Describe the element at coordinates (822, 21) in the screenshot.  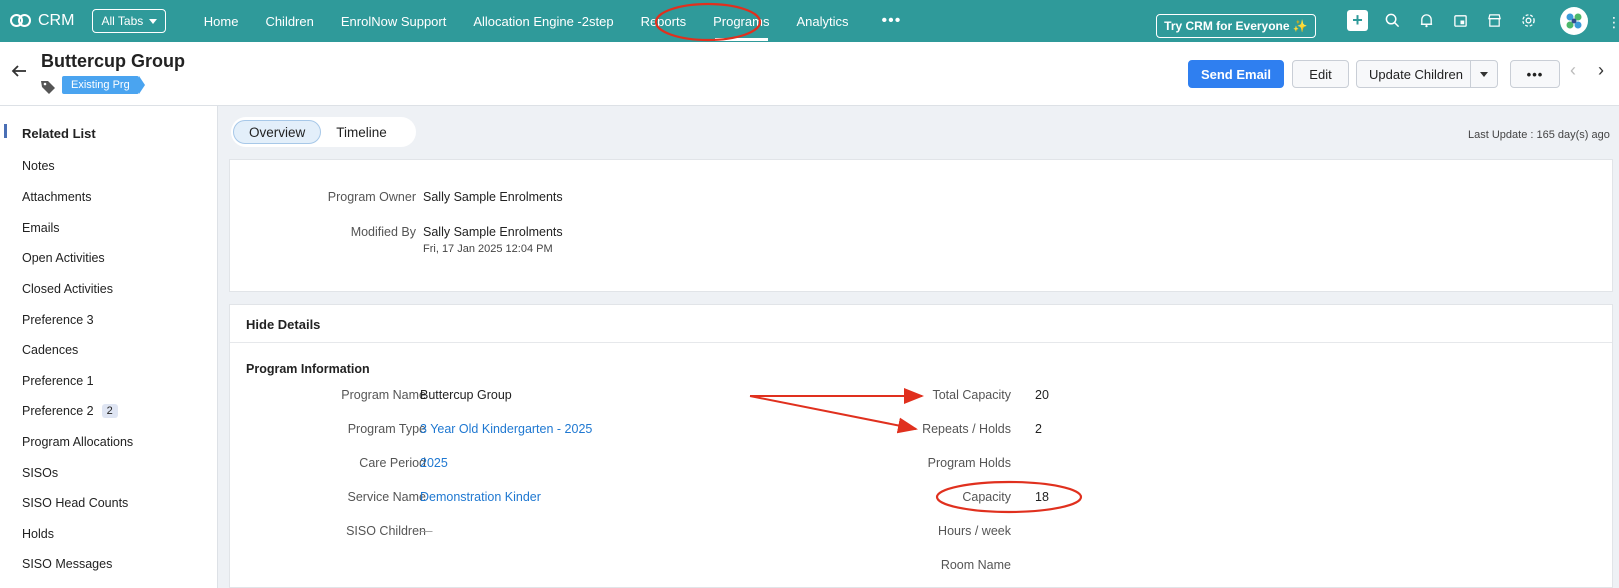
I see `tab-analytics: Analytics` at that location.